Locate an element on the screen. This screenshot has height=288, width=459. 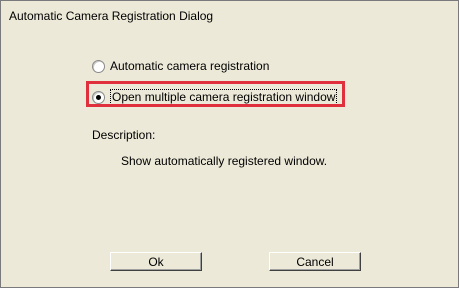
radio-unselected-icon is located at coordinates (98, 66).